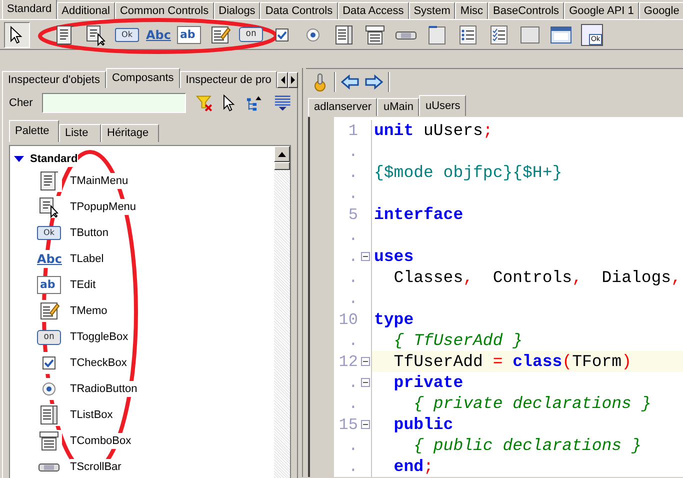 The height and width of the screenshot is (478, 683). What do you see at coordinates (34, 131) in the screenshot?
I see `palette-view-tab: Palette` at bounding box center [34, 131].